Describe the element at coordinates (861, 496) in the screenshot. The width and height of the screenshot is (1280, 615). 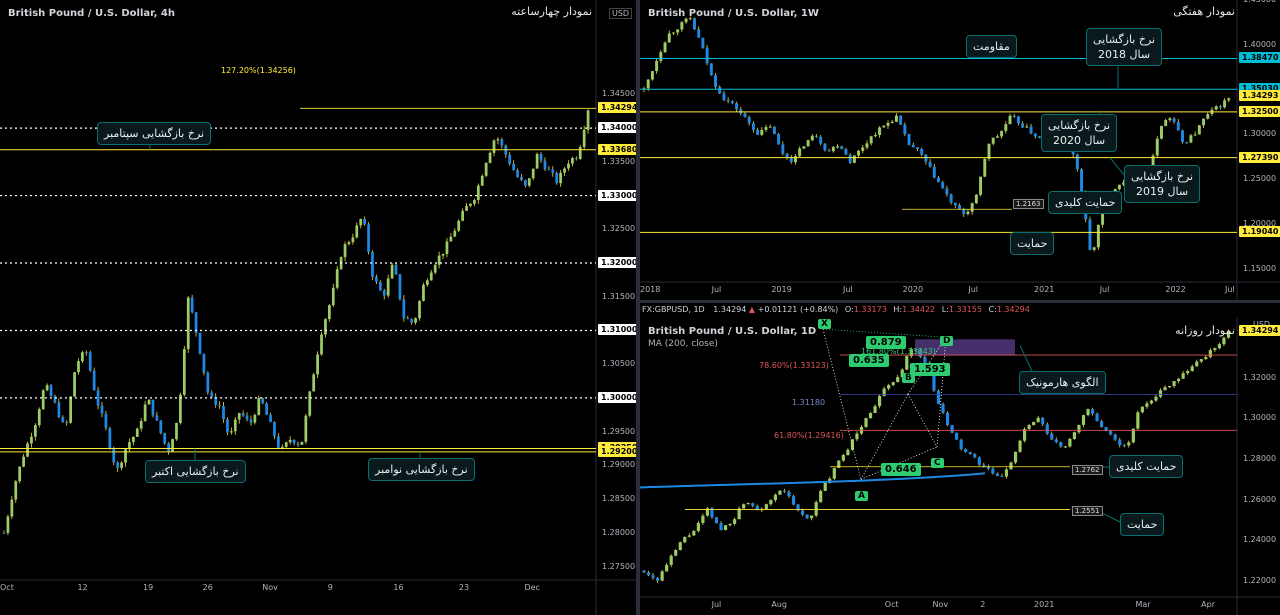
I see `point-a: A` at that location.